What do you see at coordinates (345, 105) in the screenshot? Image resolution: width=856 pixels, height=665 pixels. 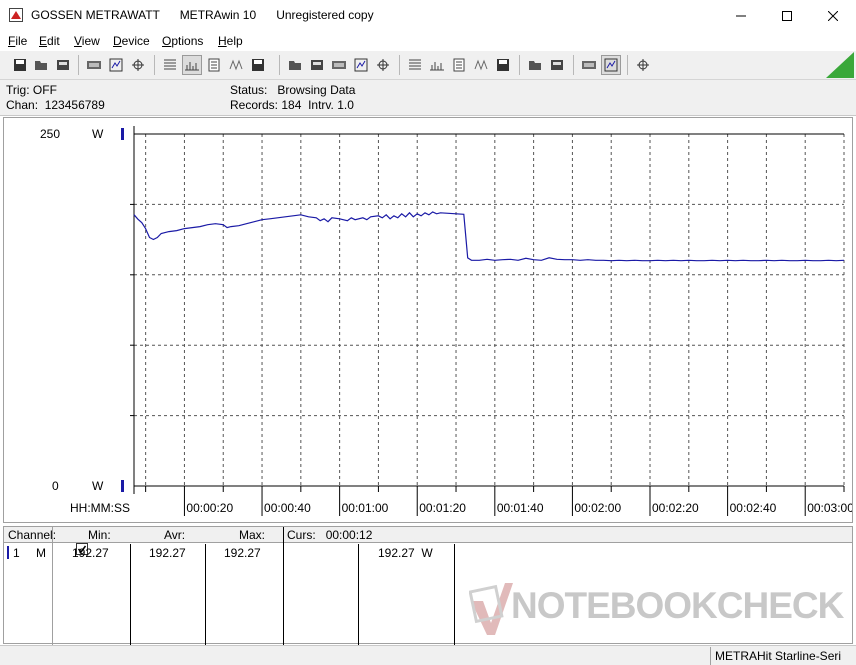 I see `interval-value: 1.0` at bounding box center [345, 105].